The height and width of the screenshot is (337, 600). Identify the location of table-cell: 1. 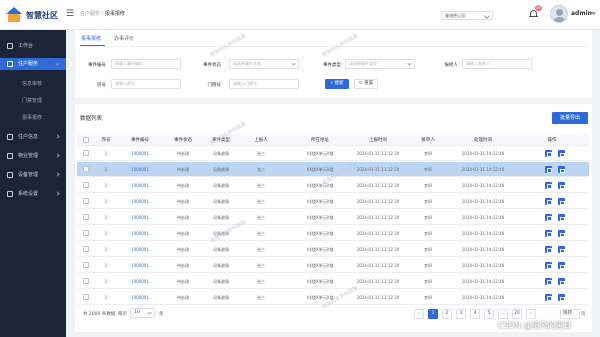
(106, 265).